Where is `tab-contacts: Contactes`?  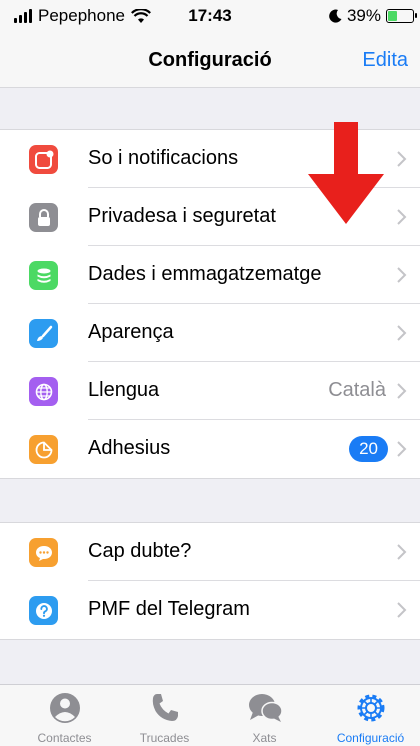 tab-contacts: Contactes is located at coordinates (64, 715).